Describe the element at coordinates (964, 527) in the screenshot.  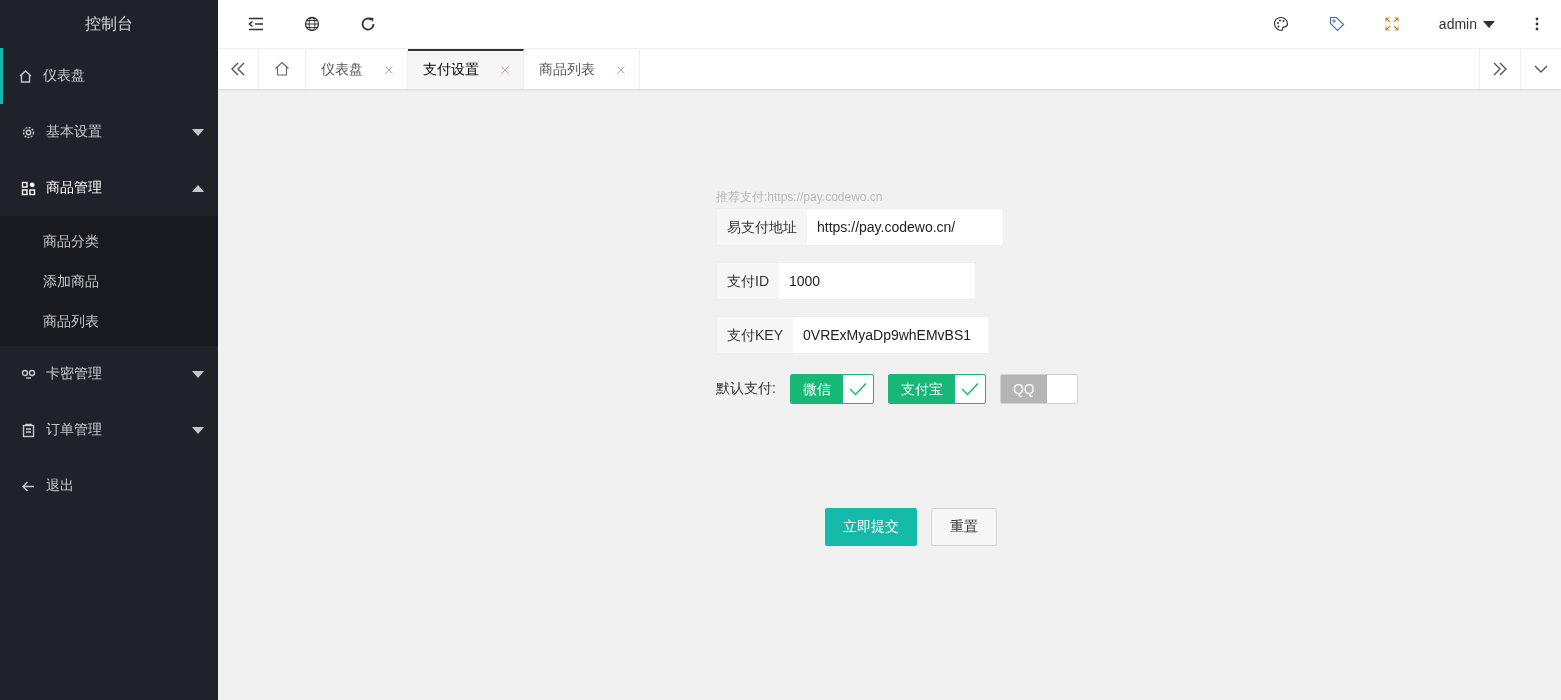
I see `reset-button: 重置` at that location.